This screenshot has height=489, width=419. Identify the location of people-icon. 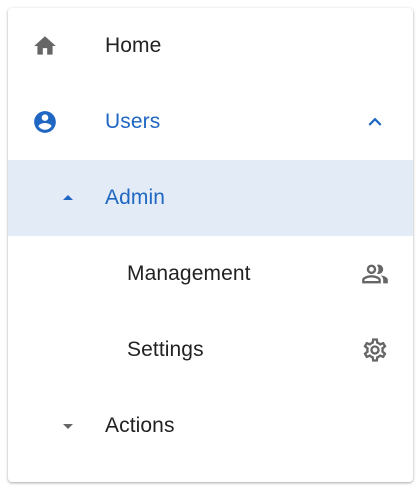
(375, 274).